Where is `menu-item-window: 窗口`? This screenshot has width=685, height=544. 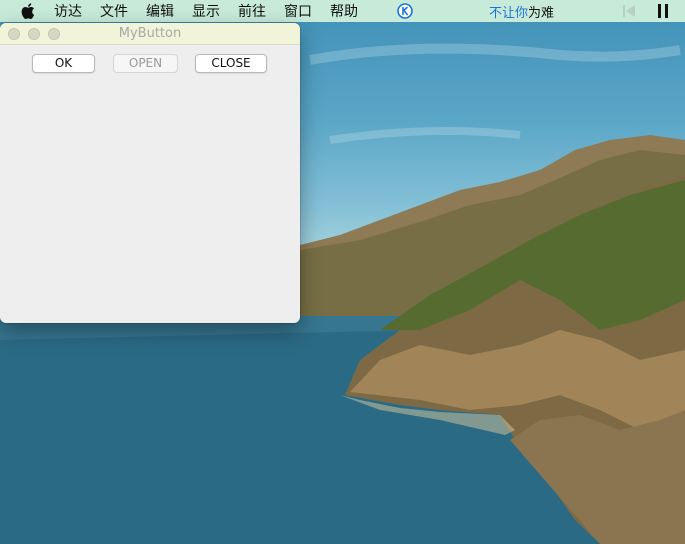 menu-item-window: 窗口 is located at coordinates (298, 11).